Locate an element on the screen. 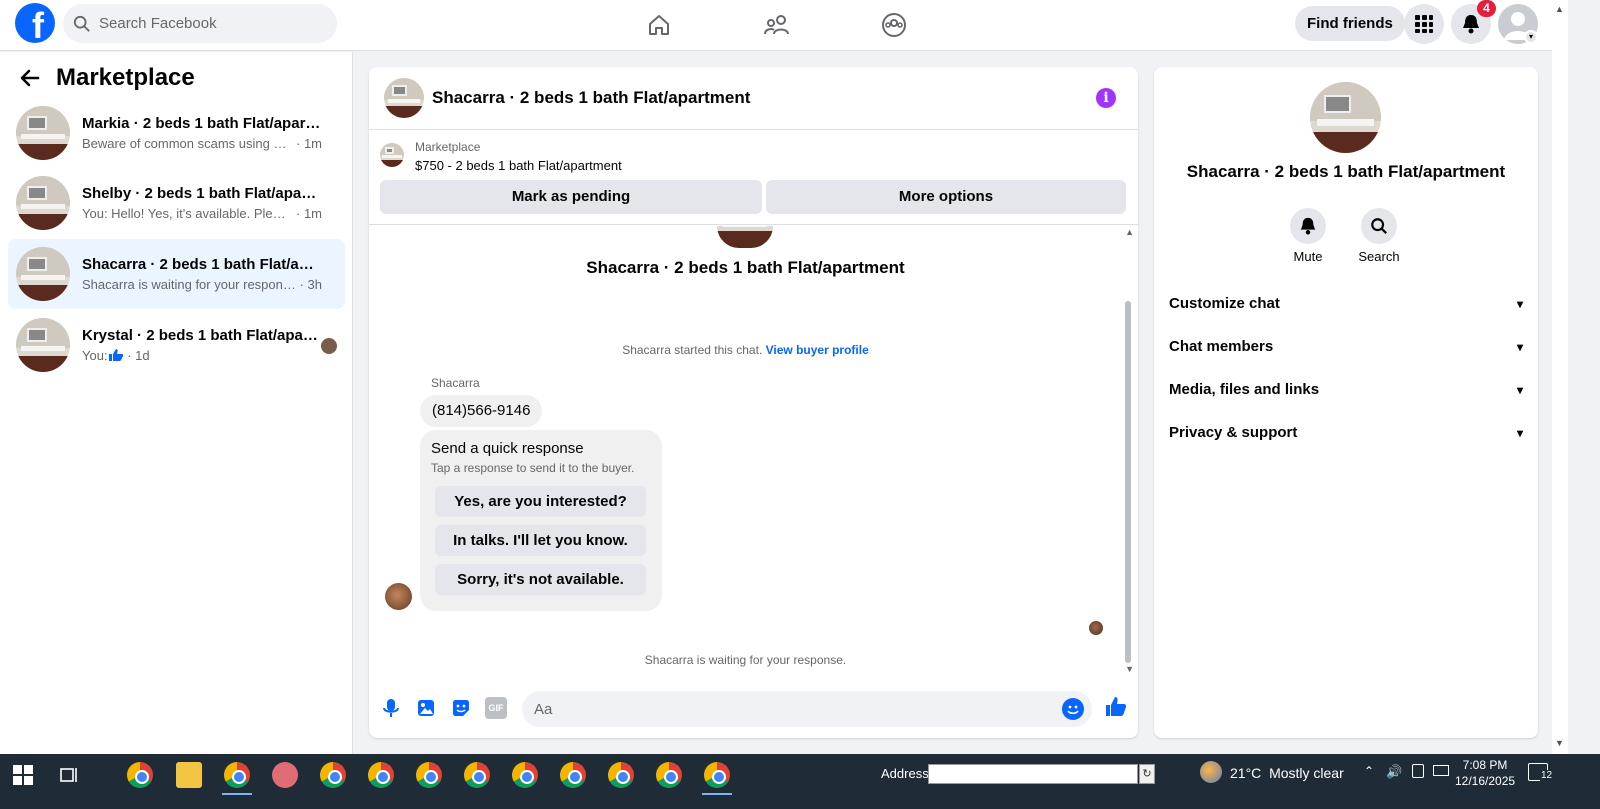  sender-name: Shacarra is located at coordinates (455, 383).